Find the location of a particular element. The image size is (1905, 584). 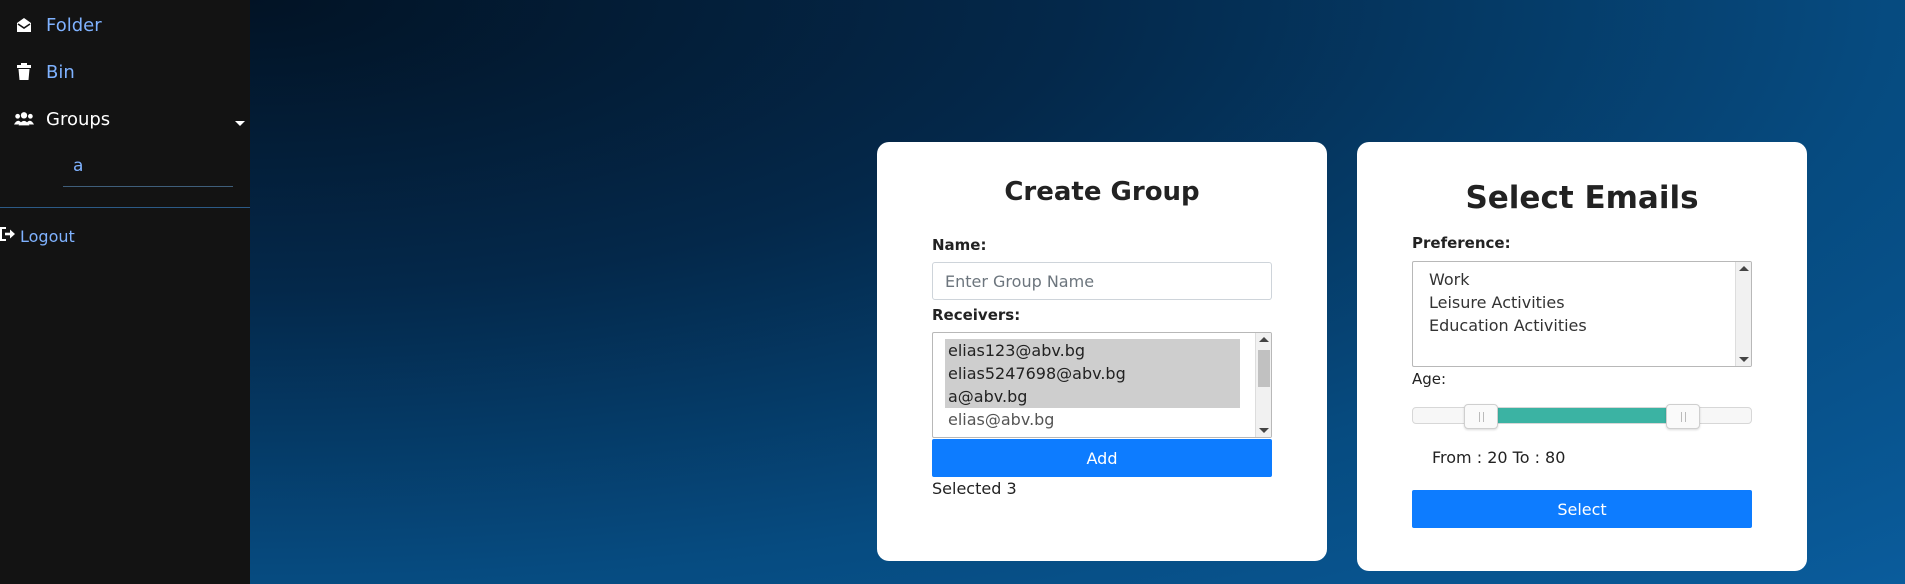

sidebar-item-bin: Bin is located at coordinates (125, 72).